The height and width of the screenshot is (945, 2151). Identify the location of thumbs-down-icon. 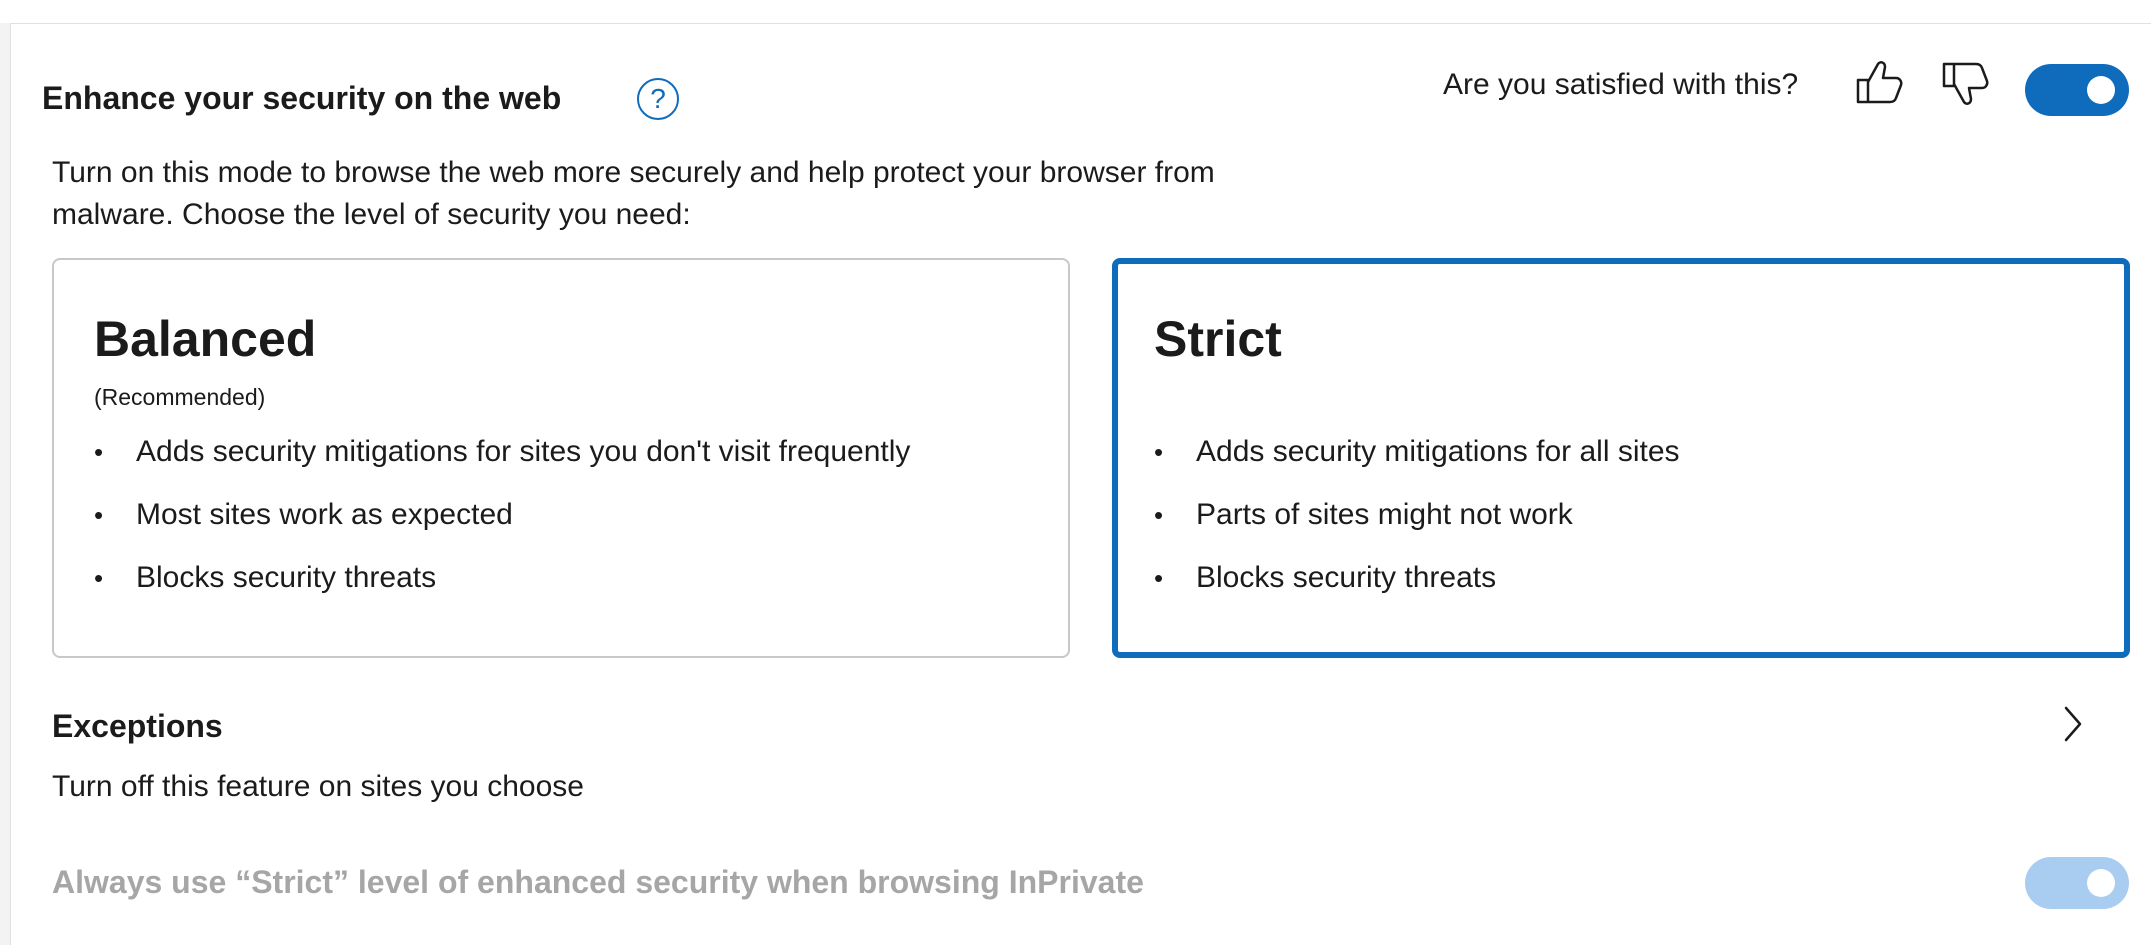
(1964, 84).